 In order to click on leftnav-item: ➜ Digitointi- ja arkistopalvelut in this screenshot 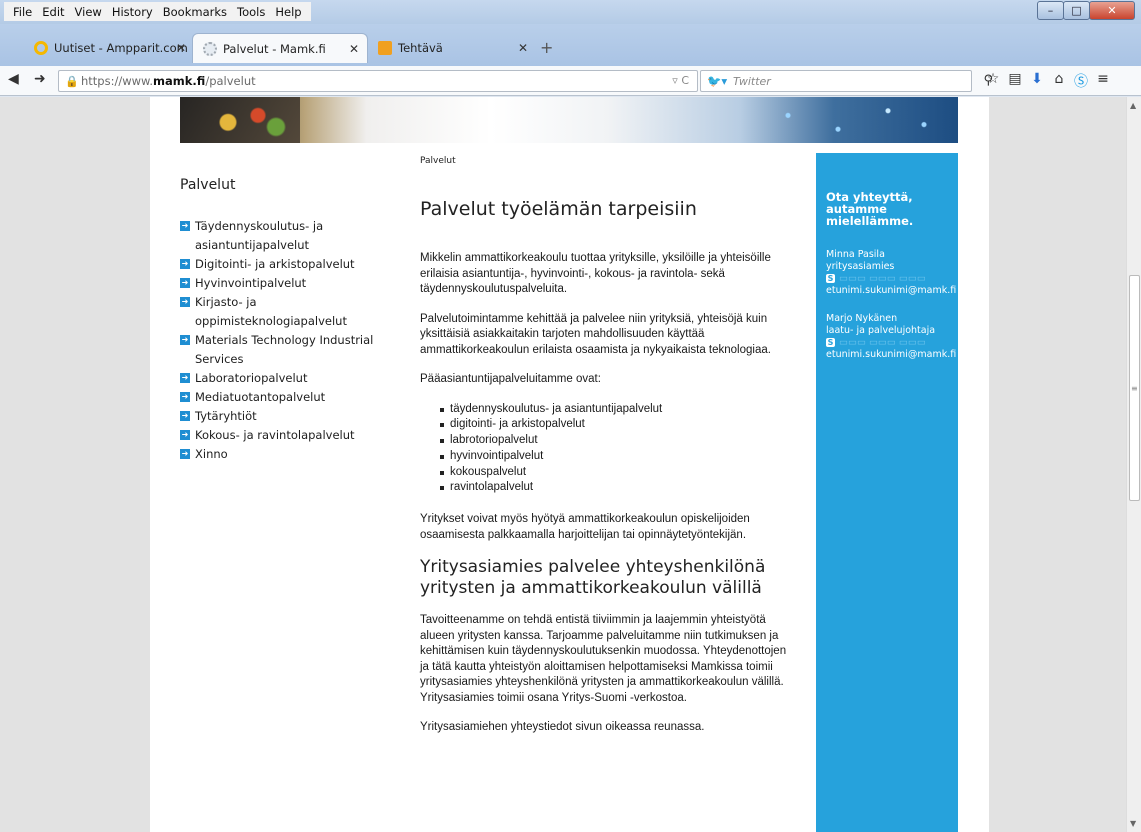, I will do `click(285, 264)`.